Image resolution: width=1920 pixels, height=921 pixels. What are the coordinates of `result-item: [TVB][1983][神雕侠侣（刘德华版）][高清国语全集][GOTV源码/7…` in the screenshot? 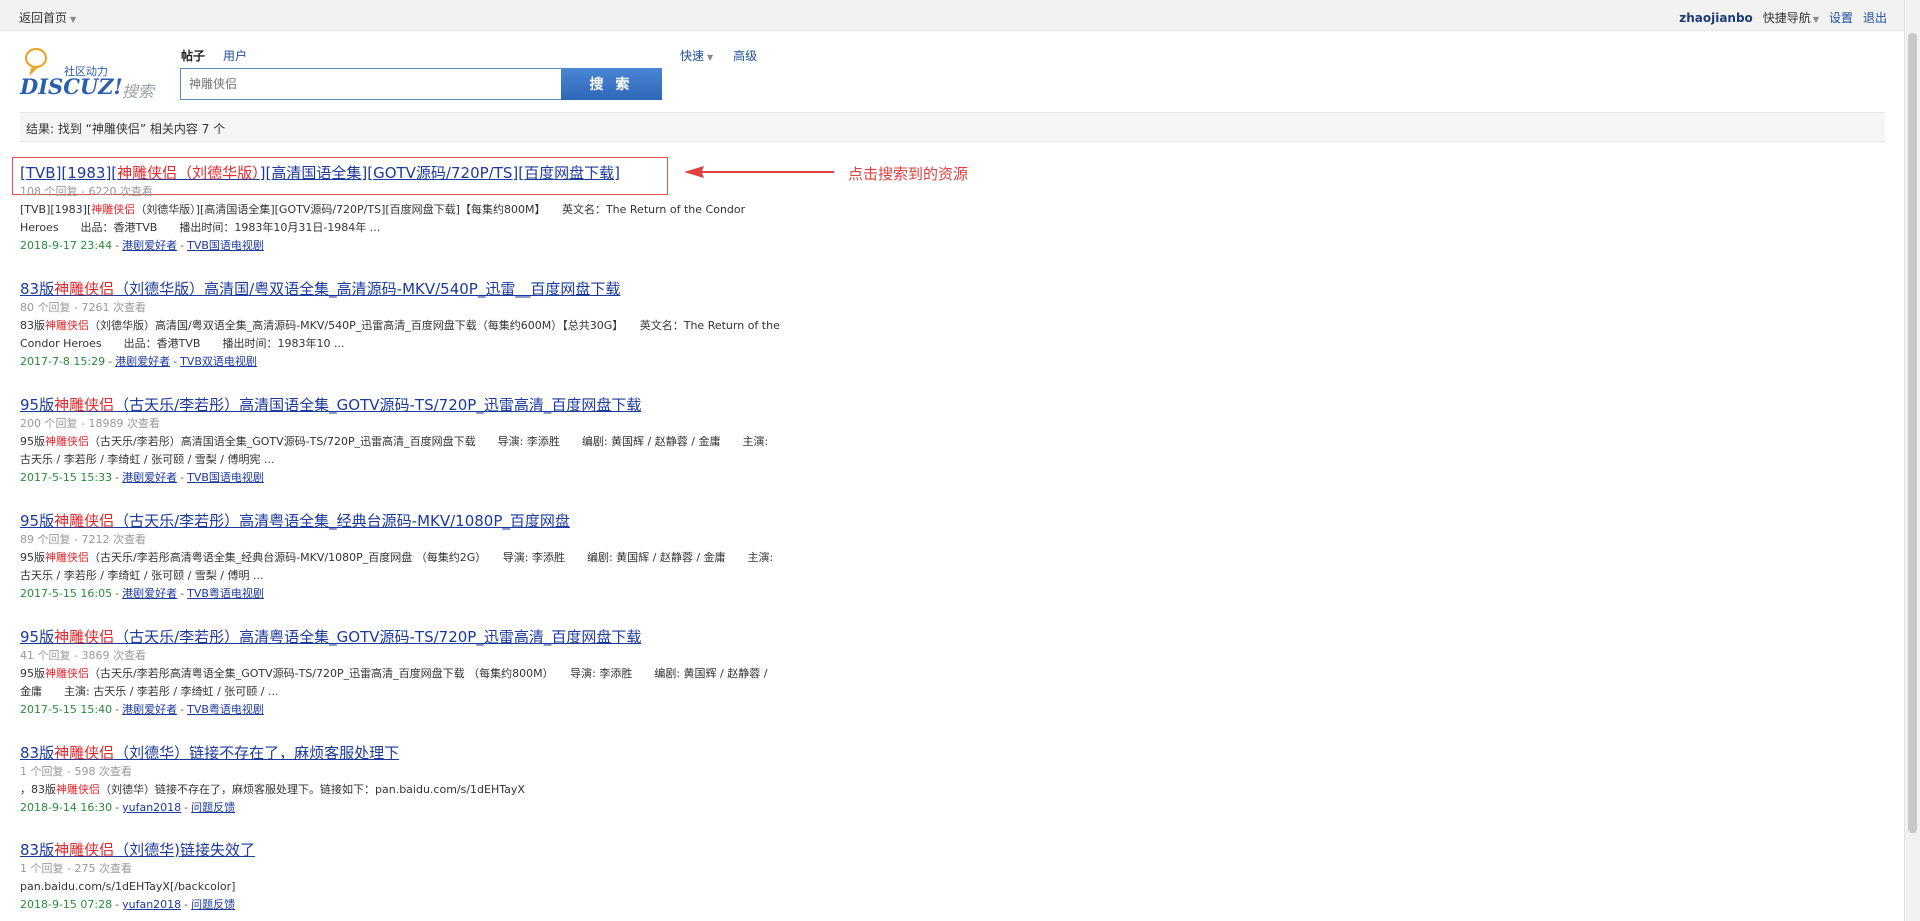 It's located at (400, 209).